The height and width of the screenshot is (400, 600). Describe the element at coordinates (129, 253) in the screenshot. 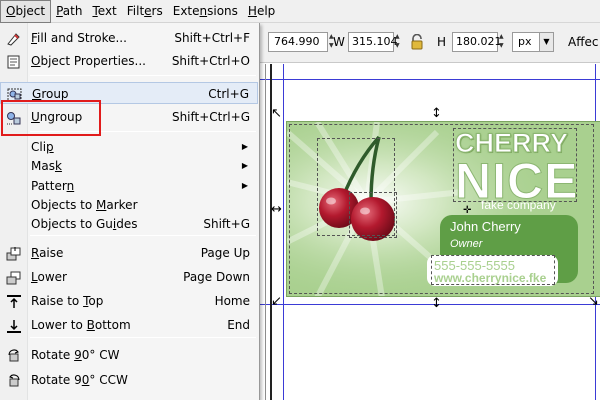

I see `menu-item-raise: Raise Page Up` at that location.